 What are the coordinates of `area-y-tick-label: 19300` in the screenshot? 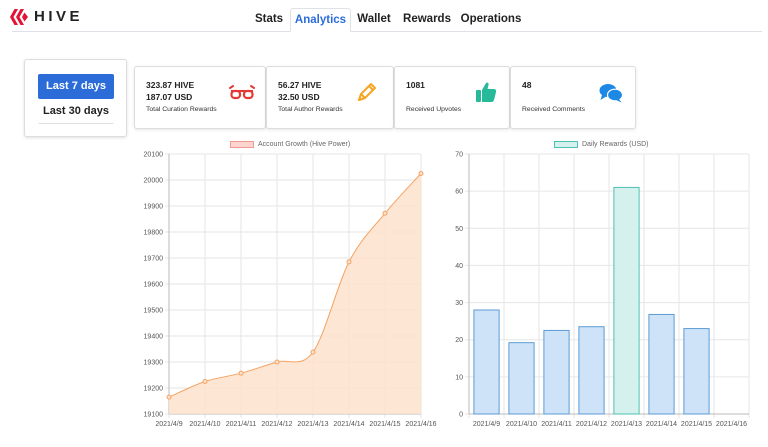 It's located at (154, 363).